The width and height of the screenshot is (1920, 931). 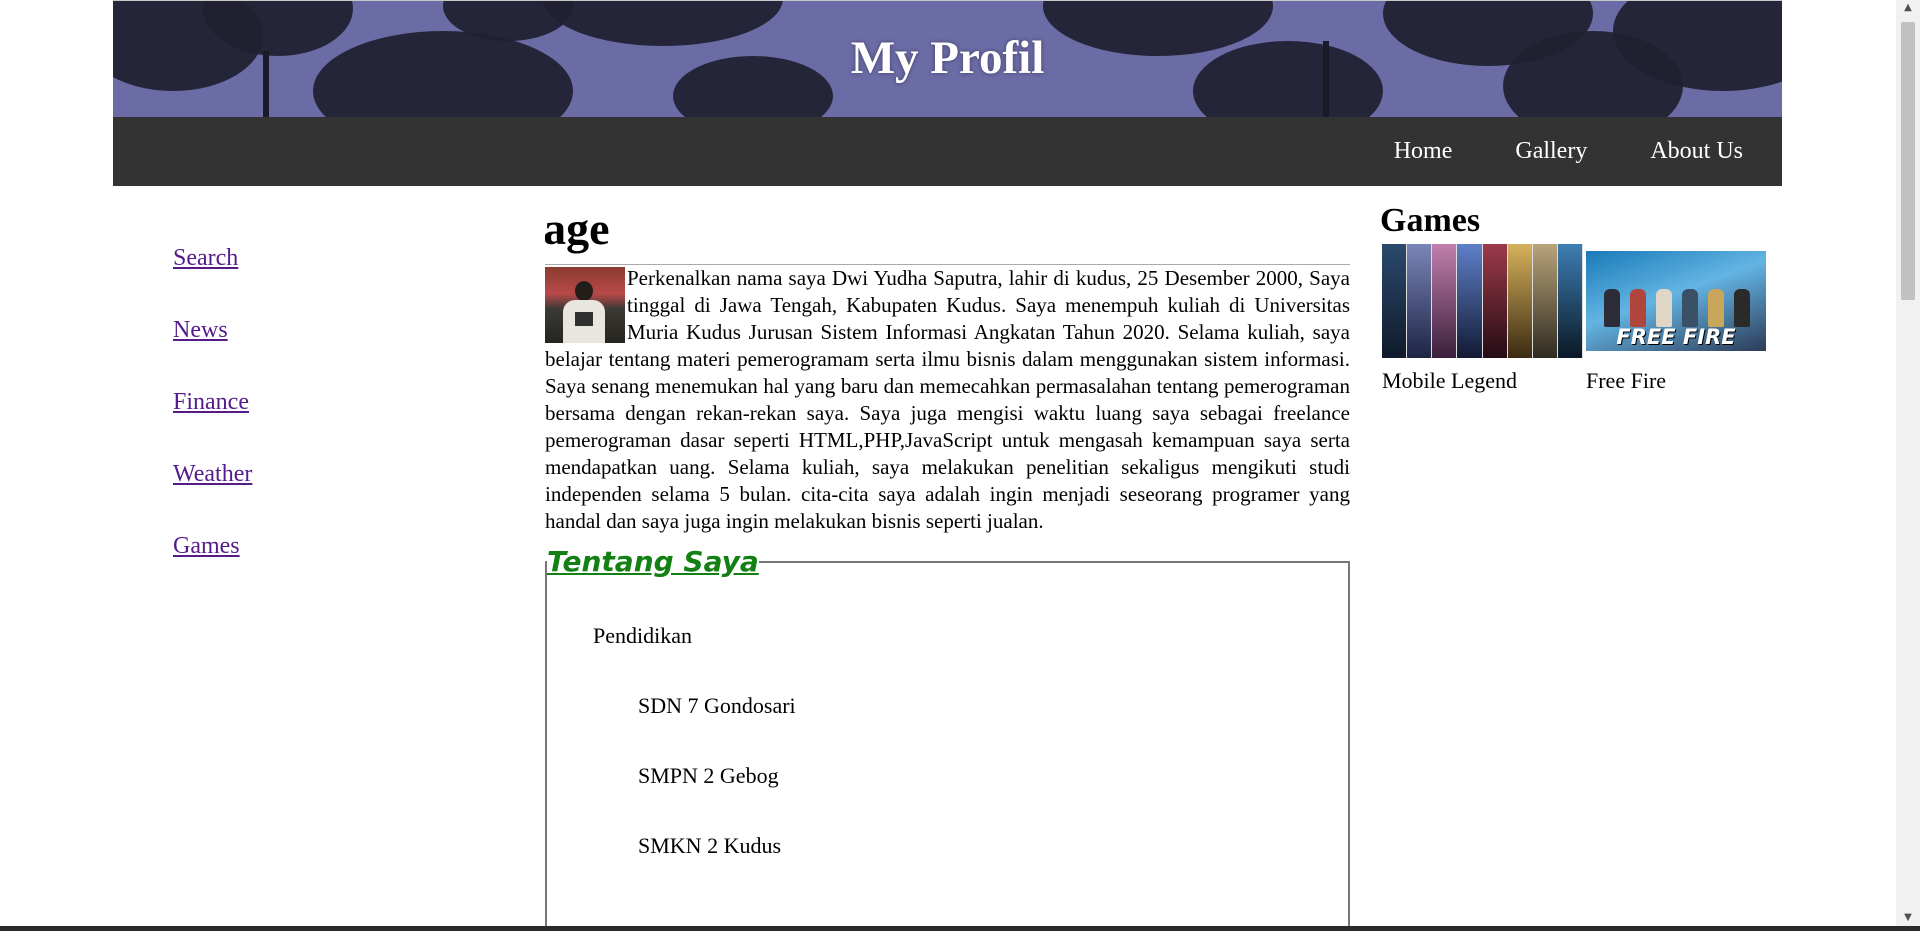 What do you see at coordinates (1696, 151) in the screenshot?
I see `nav-about-us: About Us` at bounding box center [1696, 151].